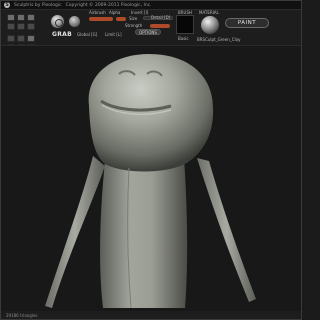 The image size is (320, 320). What do you see at coordinates (148, 32) in the screenshot?
I see `options-button: OPTIONS` at bounding box center [148, 32].